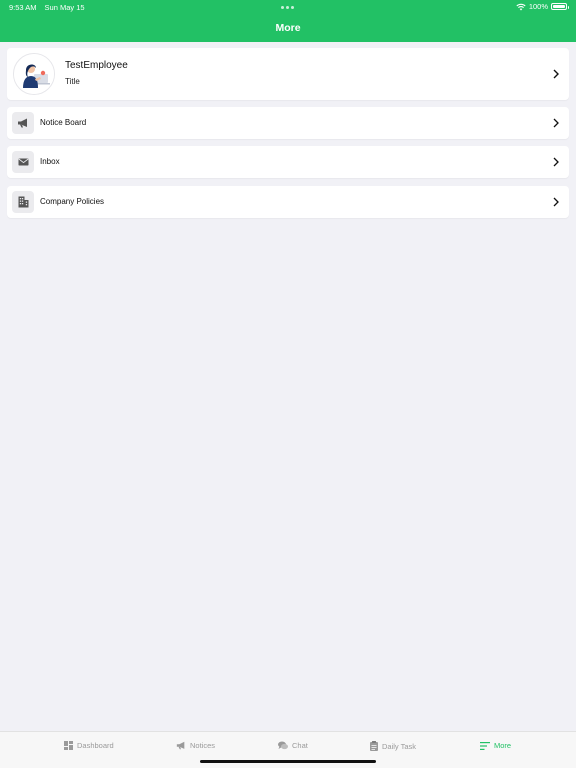 Image resolution: width=576 pixels, height=768 pixels. I want to click on multitasking-dots-icon, so click(287, 7).